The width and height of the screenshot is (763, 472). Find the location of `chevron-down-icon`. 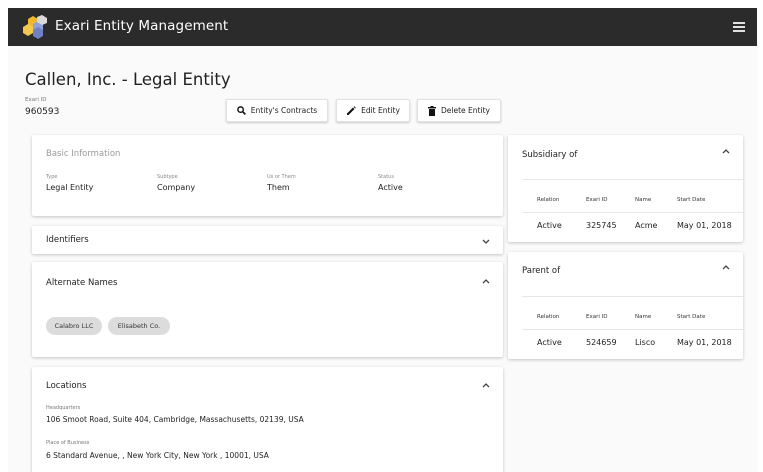

chevron-down-icon is located at coordinates (486, 241).